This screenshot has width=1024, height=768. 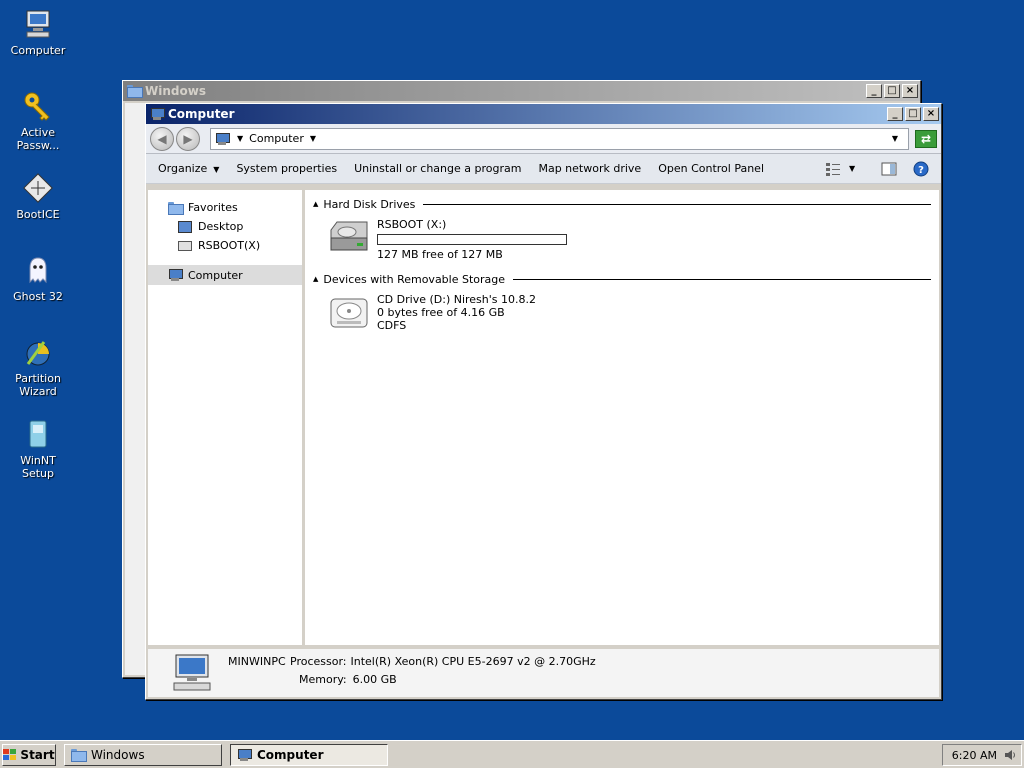 What do you see at coordinates (225, 207) in the screenshot?
I see `nav-favorites: Favorites` at bounding box center [225, 207].